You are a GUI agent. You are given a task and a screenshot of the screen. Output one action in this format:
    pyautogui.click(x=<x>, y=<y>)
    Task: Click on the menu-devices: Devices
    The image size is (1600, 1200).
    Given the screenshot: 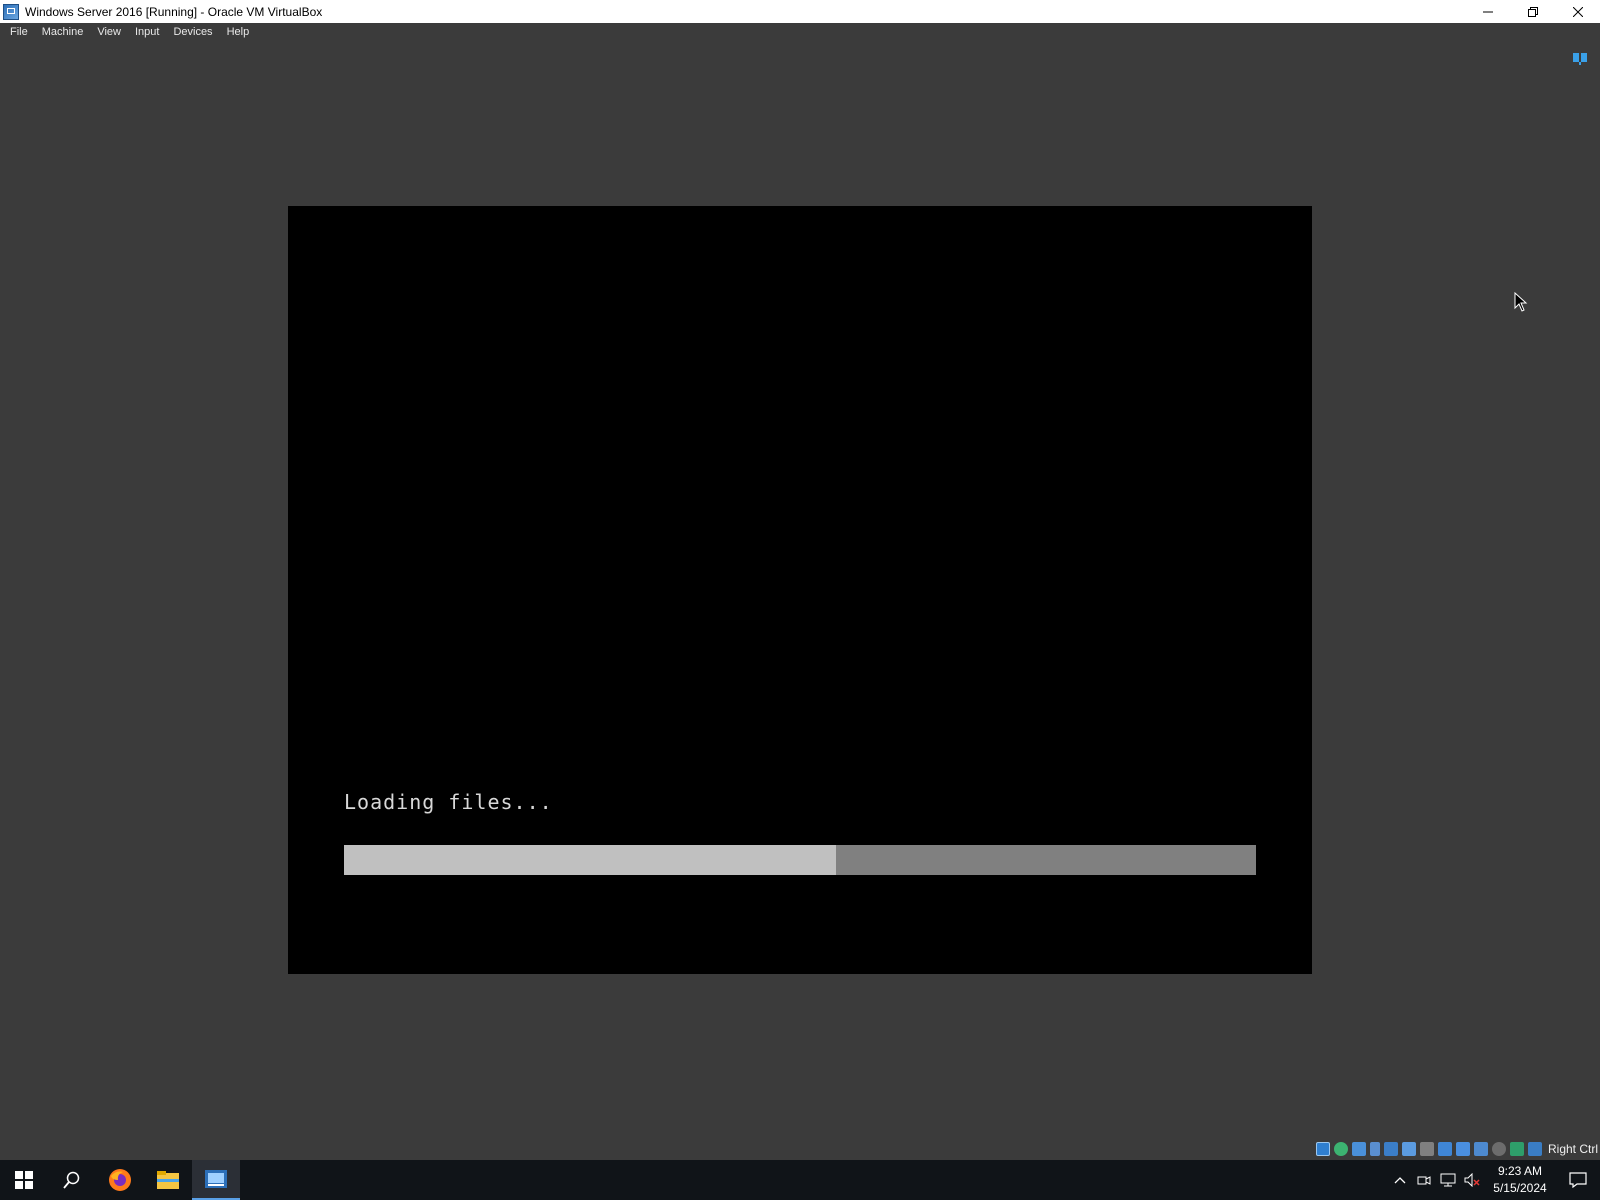 What is the action you would take?
    pyautogui.click(x=192, y=32)
    